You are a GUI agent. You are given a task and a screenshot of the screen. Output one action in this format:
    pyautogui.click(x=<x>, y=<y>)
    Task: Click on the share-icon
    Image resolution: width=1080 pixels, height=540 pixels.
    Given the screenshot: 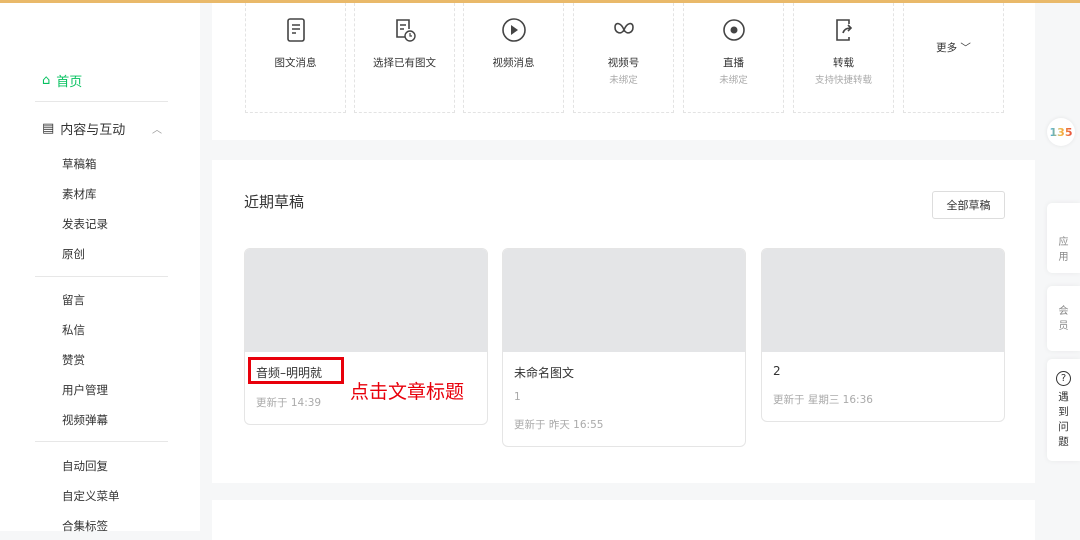 What is the action you would take?
    pyautogui.click(x=843, y=30)
    